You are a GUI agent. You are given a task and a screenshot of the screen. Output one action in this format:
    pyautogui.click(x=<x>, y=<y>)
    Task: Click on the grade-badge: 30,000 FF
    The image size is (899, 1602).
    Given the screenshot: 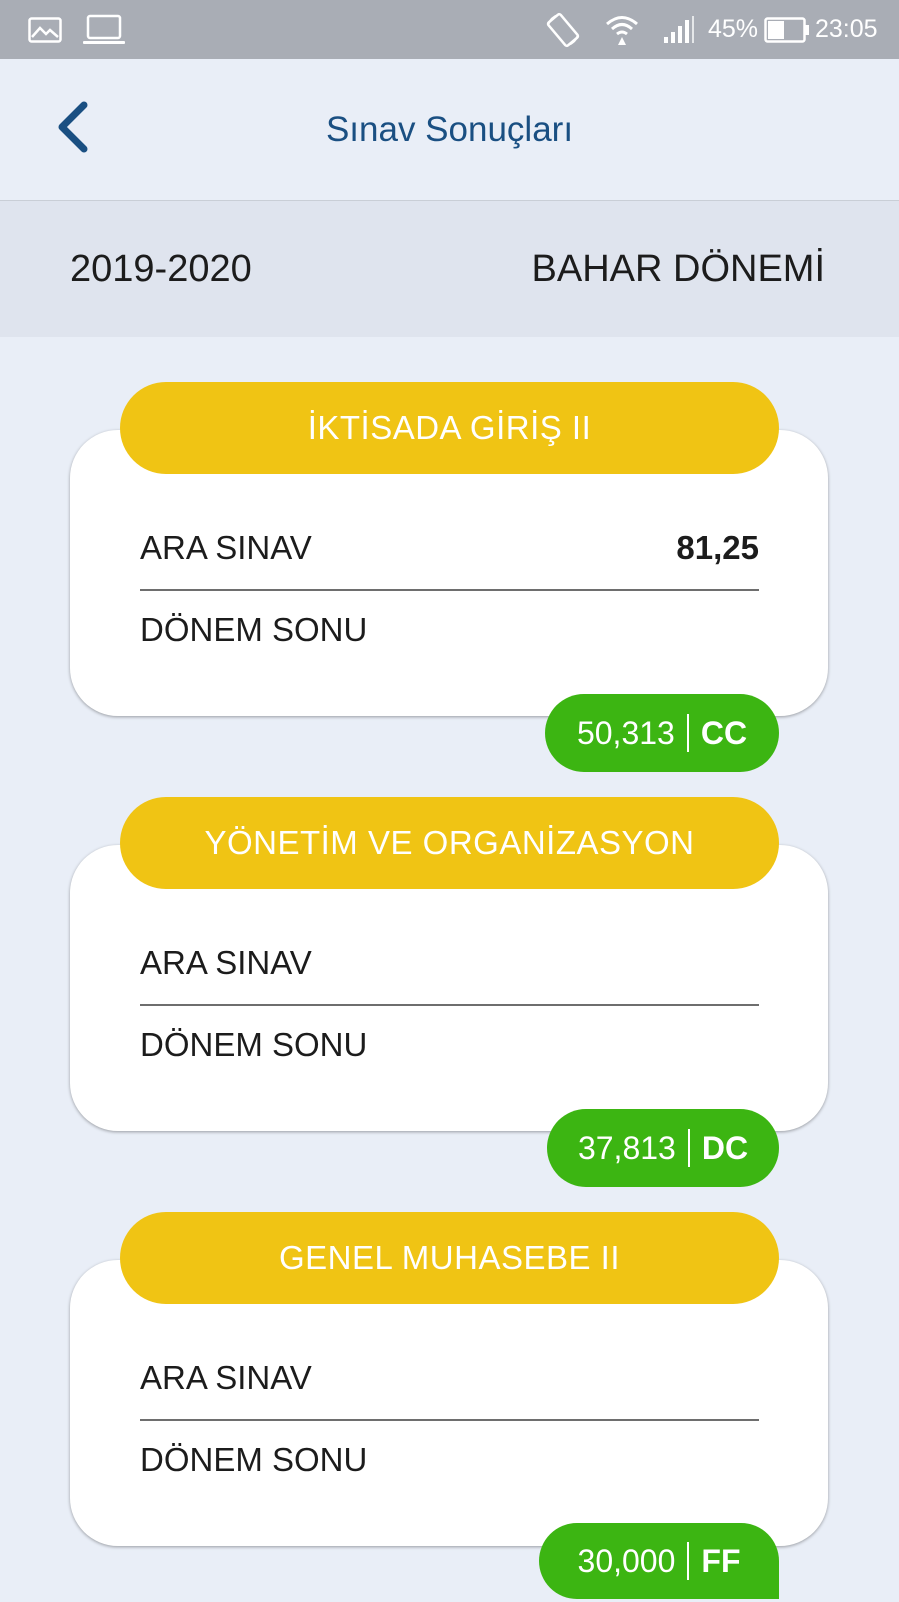 What is the action you would take?
    pyautogui.click(x=659, y=1561)
    